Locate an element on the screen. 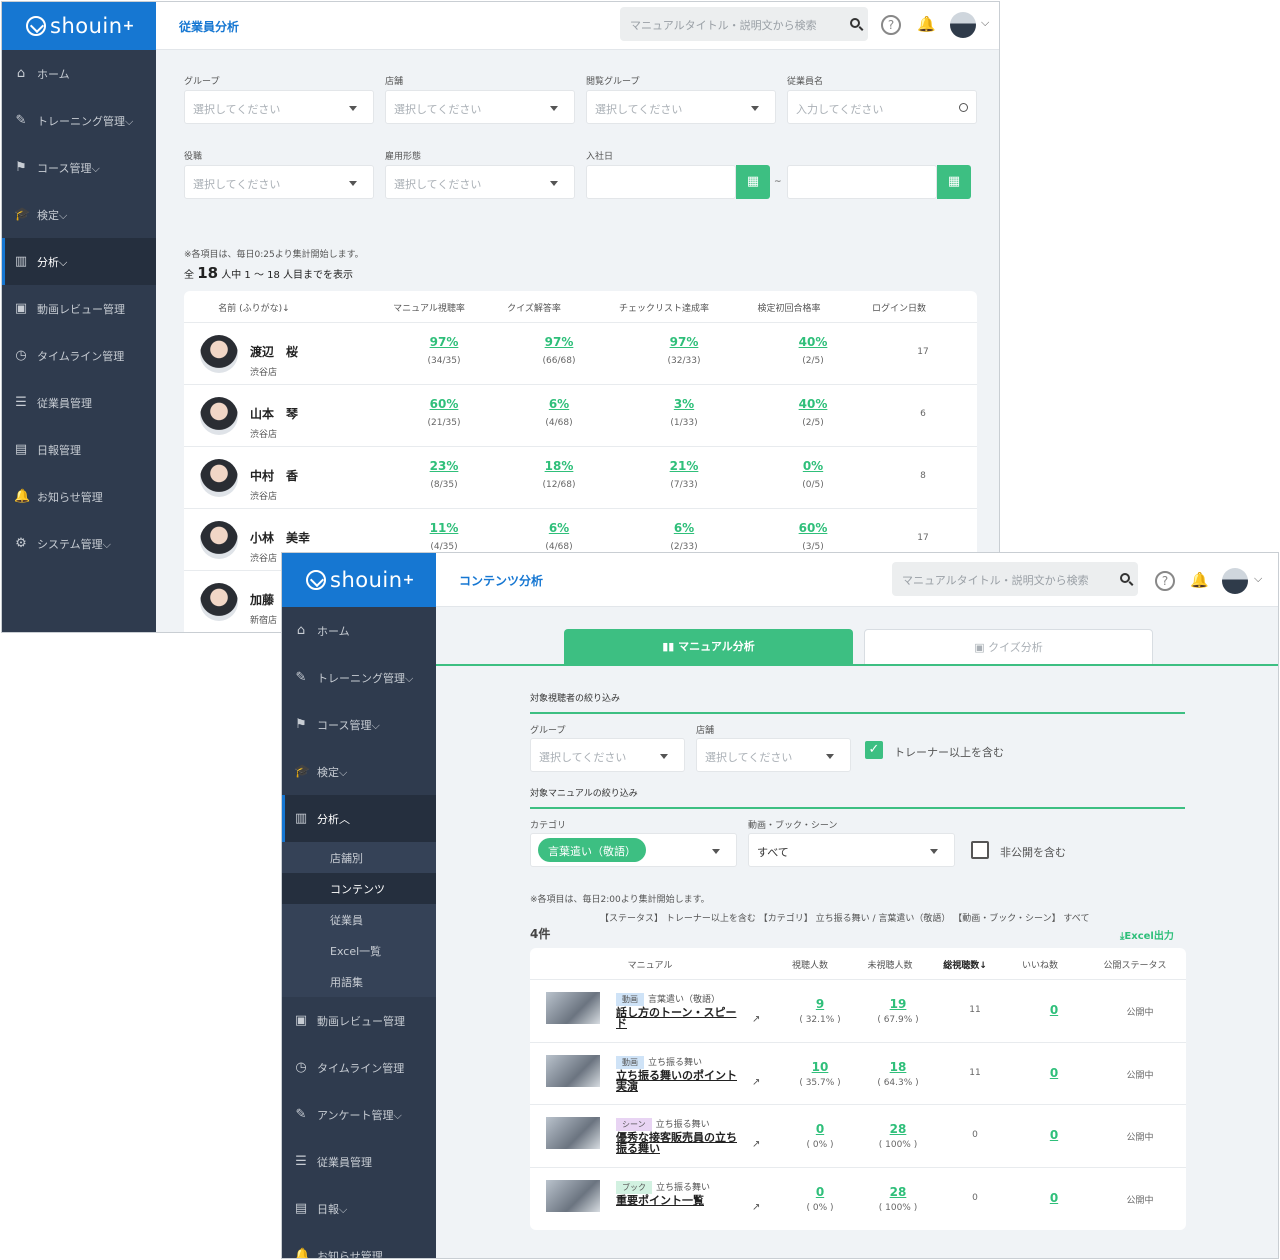 This screenshot has height=1260, width=1280. sidebar-subitem-4: 用語集 is located at coordinates (359, 981).